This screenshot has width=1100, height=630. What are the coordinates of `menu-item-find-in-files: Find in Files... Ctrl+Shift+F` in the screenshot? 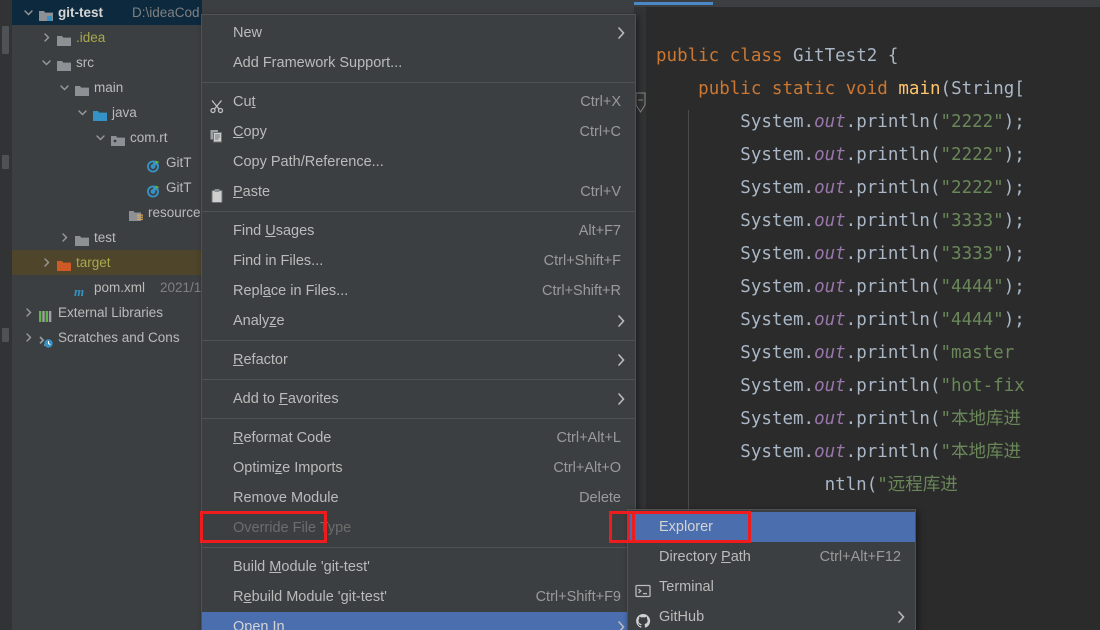 It's located at (418, 261).